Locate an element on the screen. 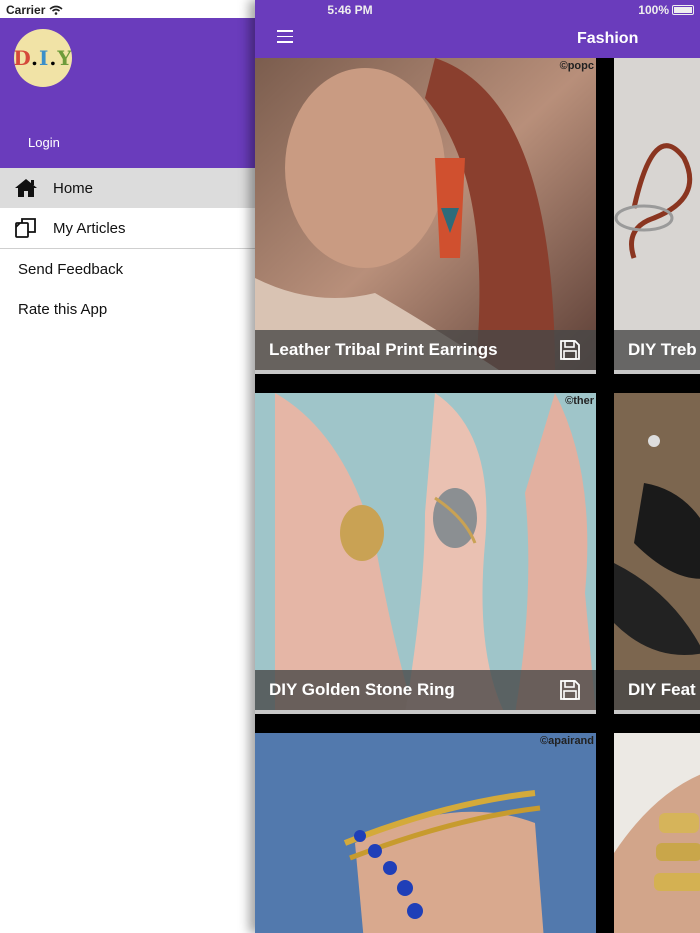 The width and height of the screenshot is (700, 933). caption-bar: DIY Feat is located at coordinates (657, 690).